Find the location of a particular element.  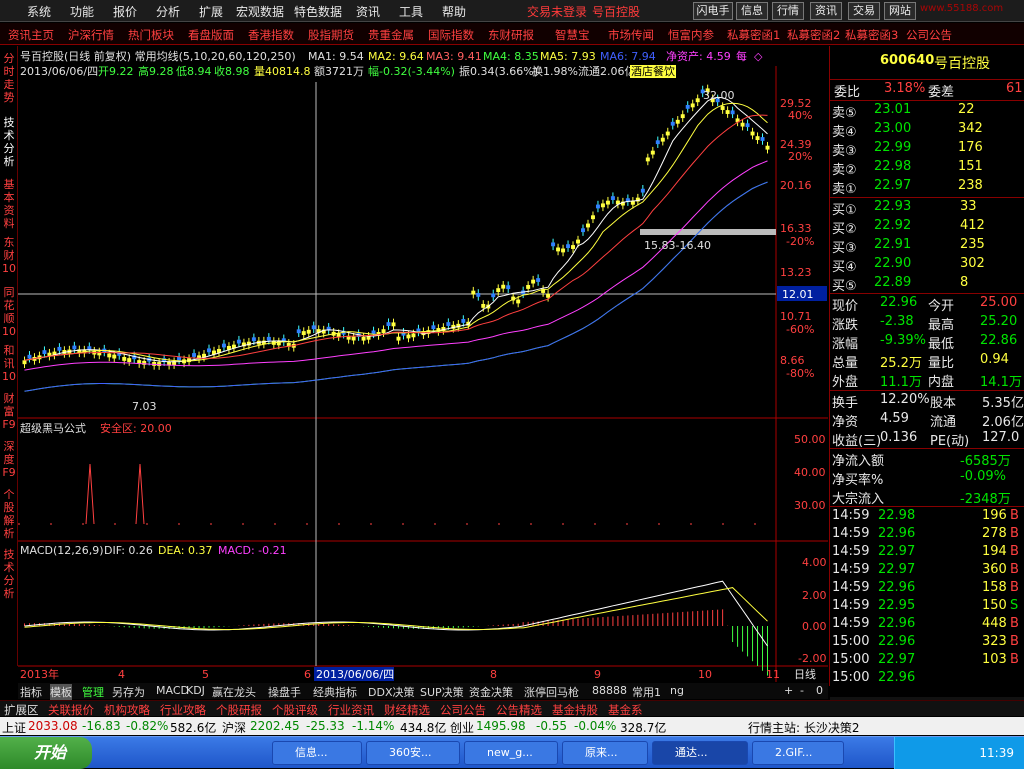

tab-classic: 经典指标 is located at coordinates (335, 692).